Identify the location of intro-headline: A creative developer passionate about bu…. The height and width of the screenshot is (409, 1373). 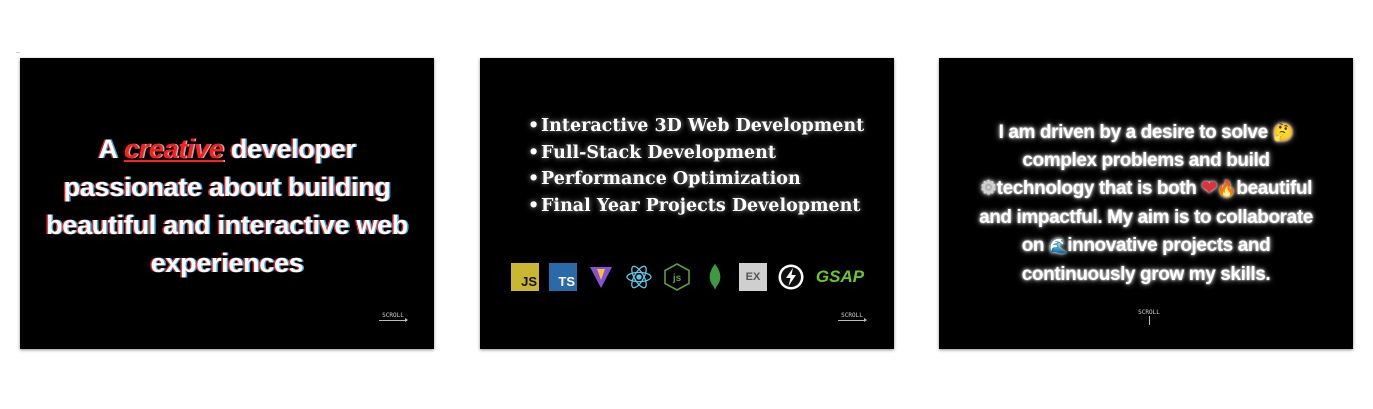
(227, 206).